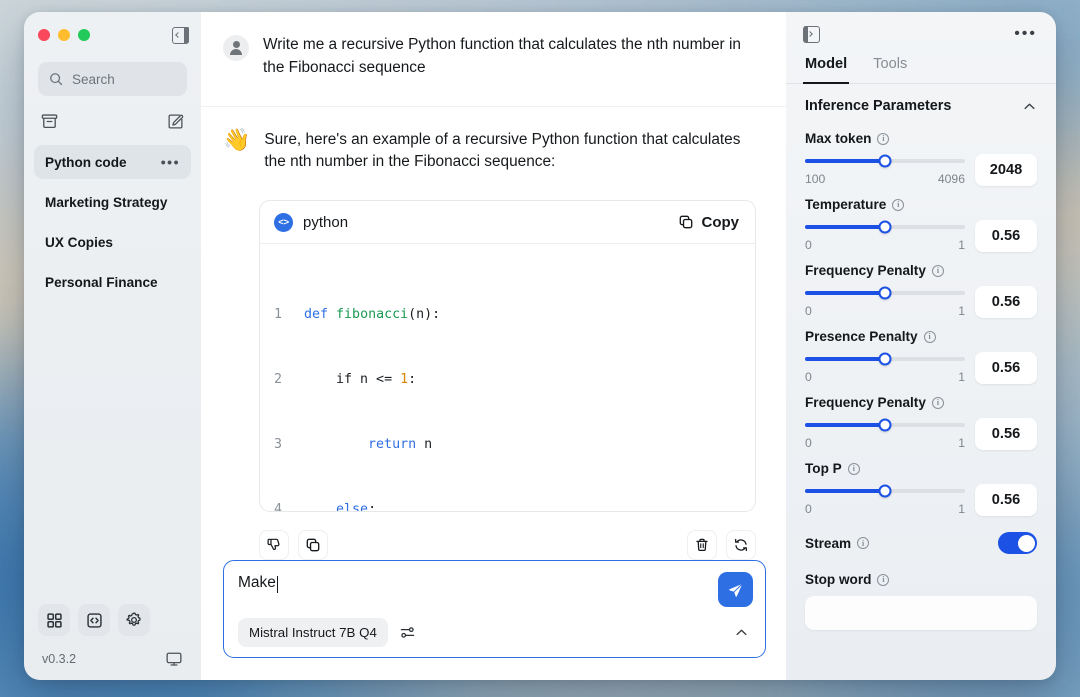 The image size is (1080, 697). Describe the element at coordinates (112, 162) in the screenshot. I see `sidebar-item-python-code: Python code •••` at that location.